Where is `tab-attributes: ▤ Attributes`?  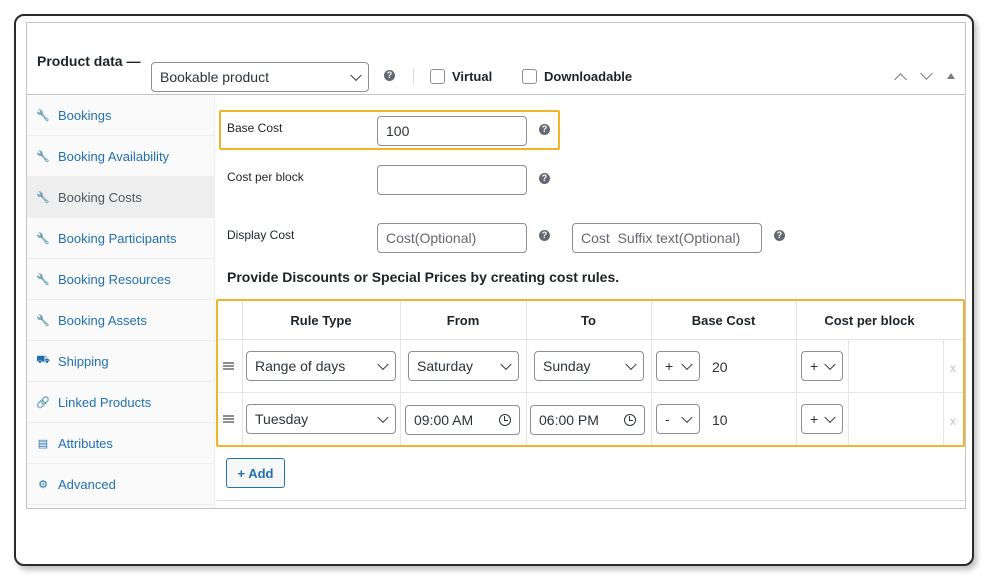 tab-attributes: ▤ Attributes is located at coordinates (121, 443).